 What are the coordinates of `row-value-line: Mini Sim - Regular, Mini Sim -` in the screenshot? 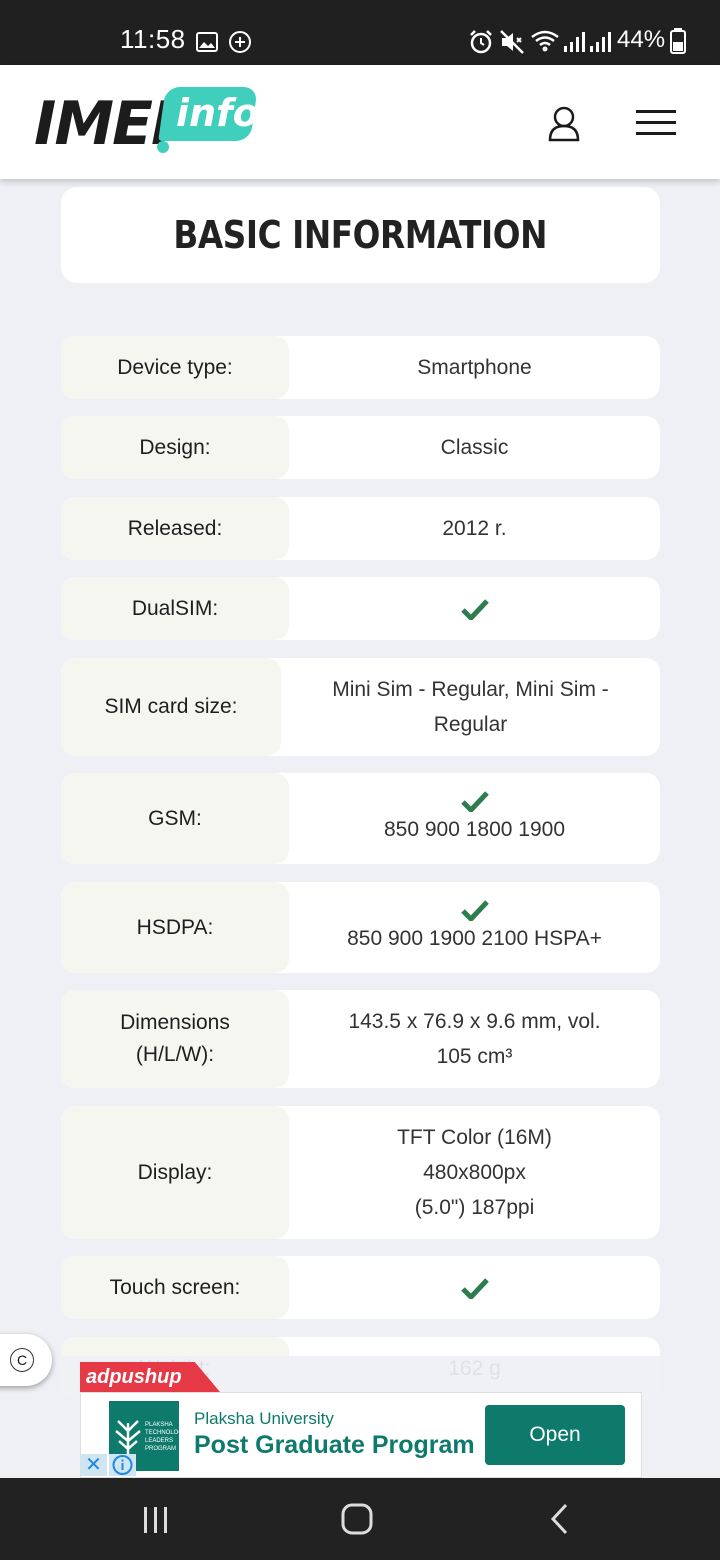 It's located at (470, 689).